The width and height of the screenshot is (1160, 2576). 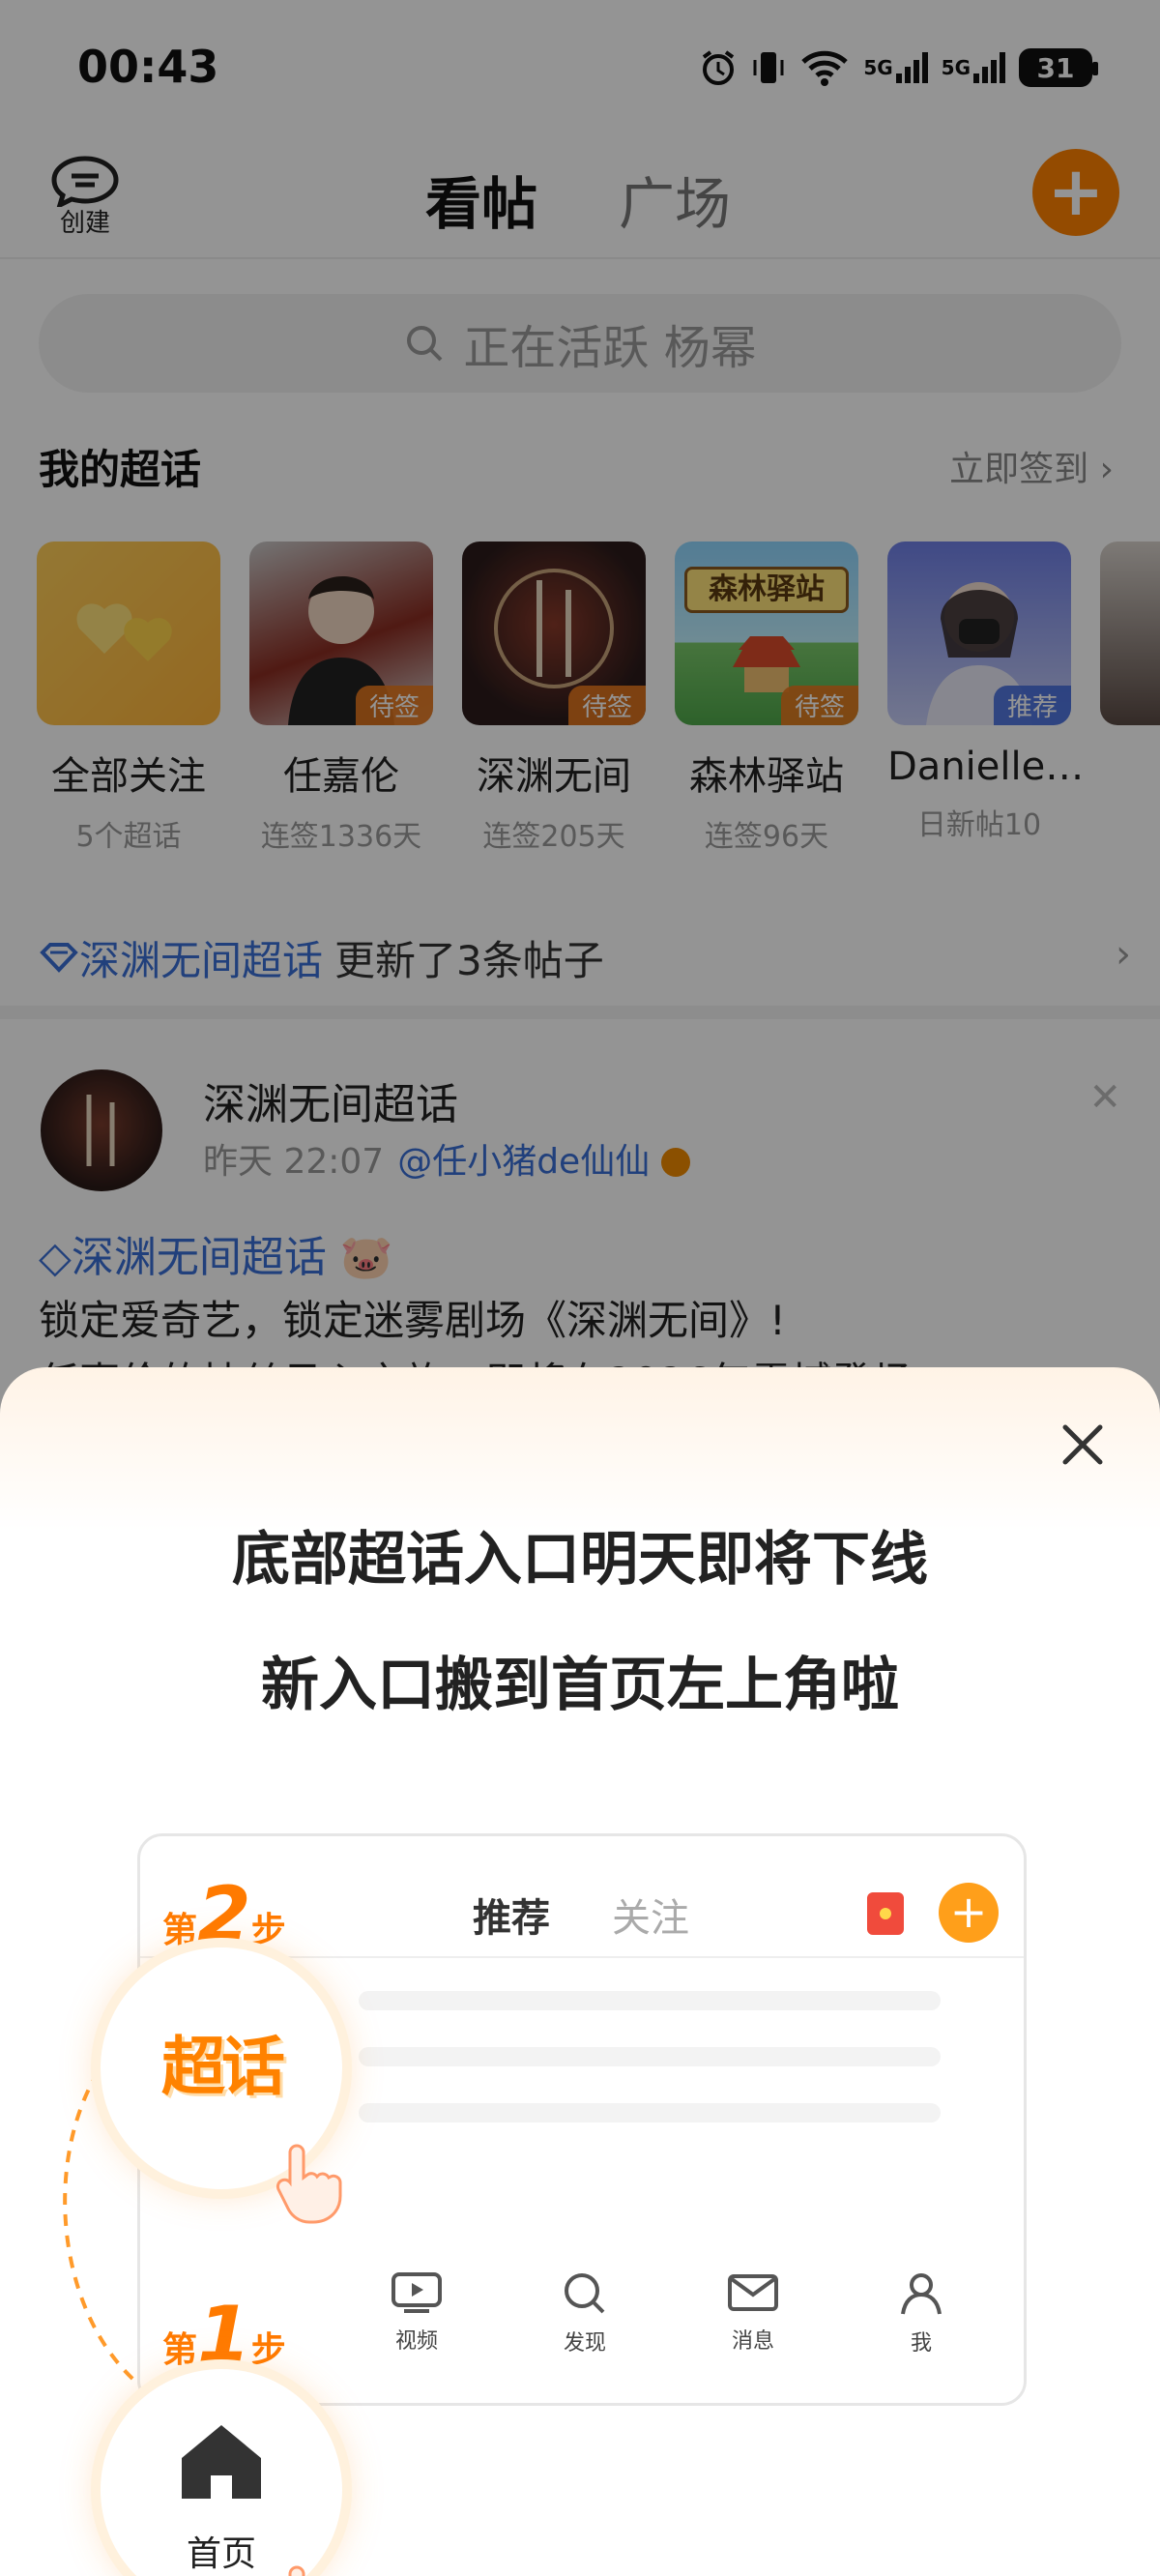 What do you see at coordinates (223, 2067) in the screenshot?
I see `super-topic-logo: 超话` at bounding box center [223, 2067].